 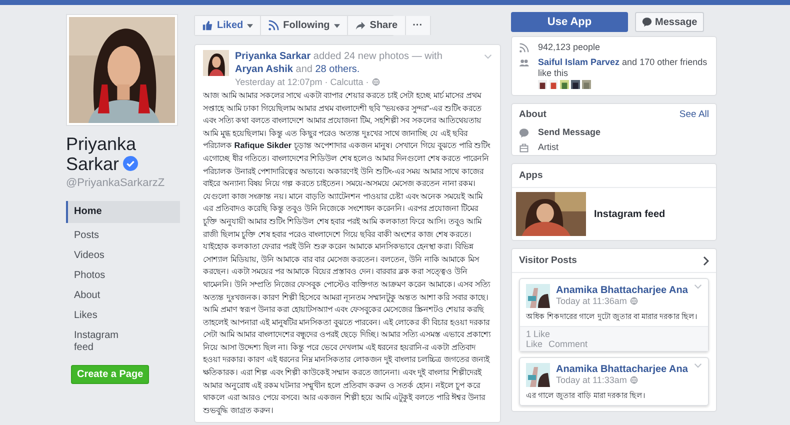 I want to click on chevron-right-icon, so click(x=706, y=261).